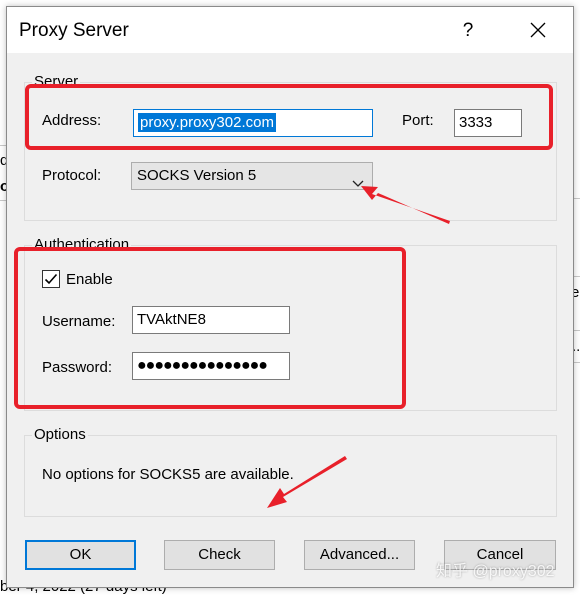 This screenshot has height=595, width=580. Describe the element at coordinates (89, 280) in the screenshot. I see `enable-label: Enable` at that location.